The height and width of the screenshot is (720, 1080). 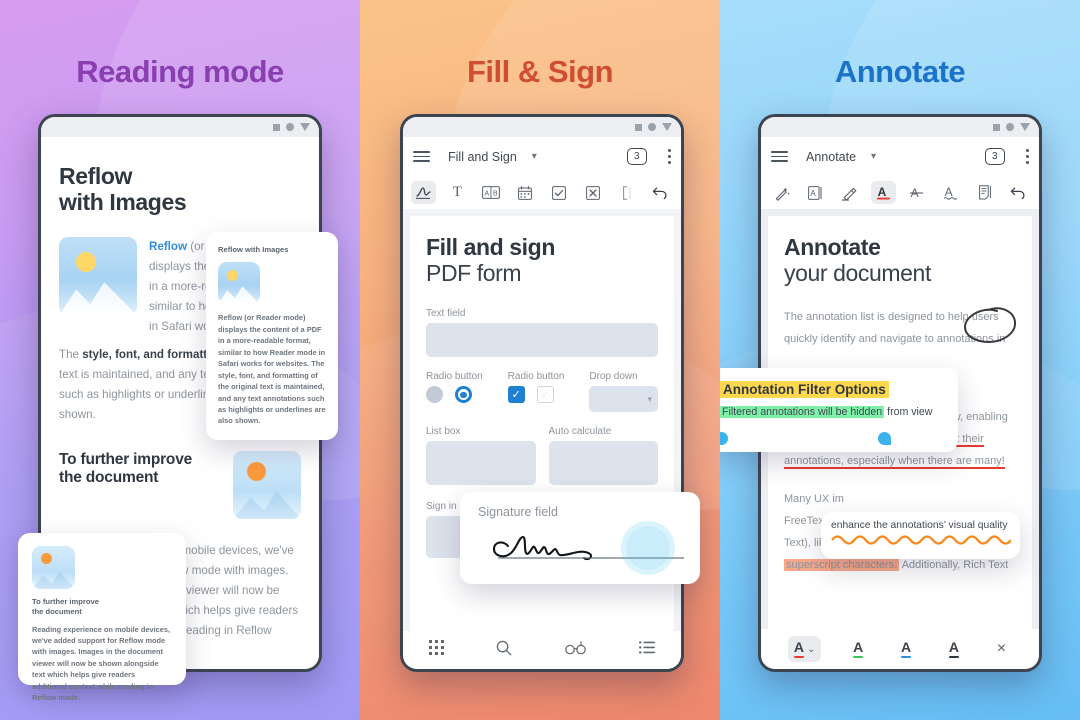 What do you see at coordinates (849, 192) in the screenshot?
I see `highlighter-tool-icon` at bounding box center [849, 192].